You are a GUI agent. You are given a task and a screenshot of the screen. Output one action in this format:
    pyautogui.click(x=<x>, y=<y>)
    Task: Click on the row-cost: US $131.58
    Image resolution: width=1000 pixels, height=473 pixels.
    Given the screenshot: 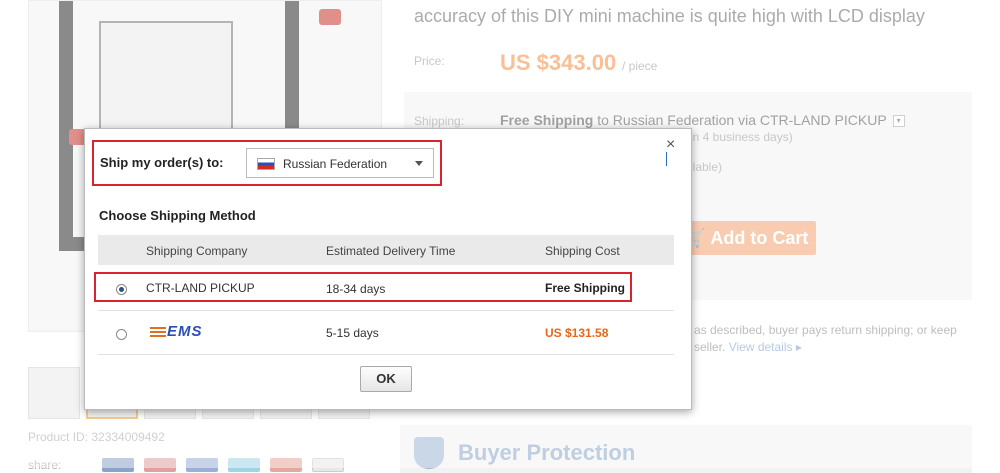 What is the action you would take?
    pyautogui.click(x=577, y=333)
    